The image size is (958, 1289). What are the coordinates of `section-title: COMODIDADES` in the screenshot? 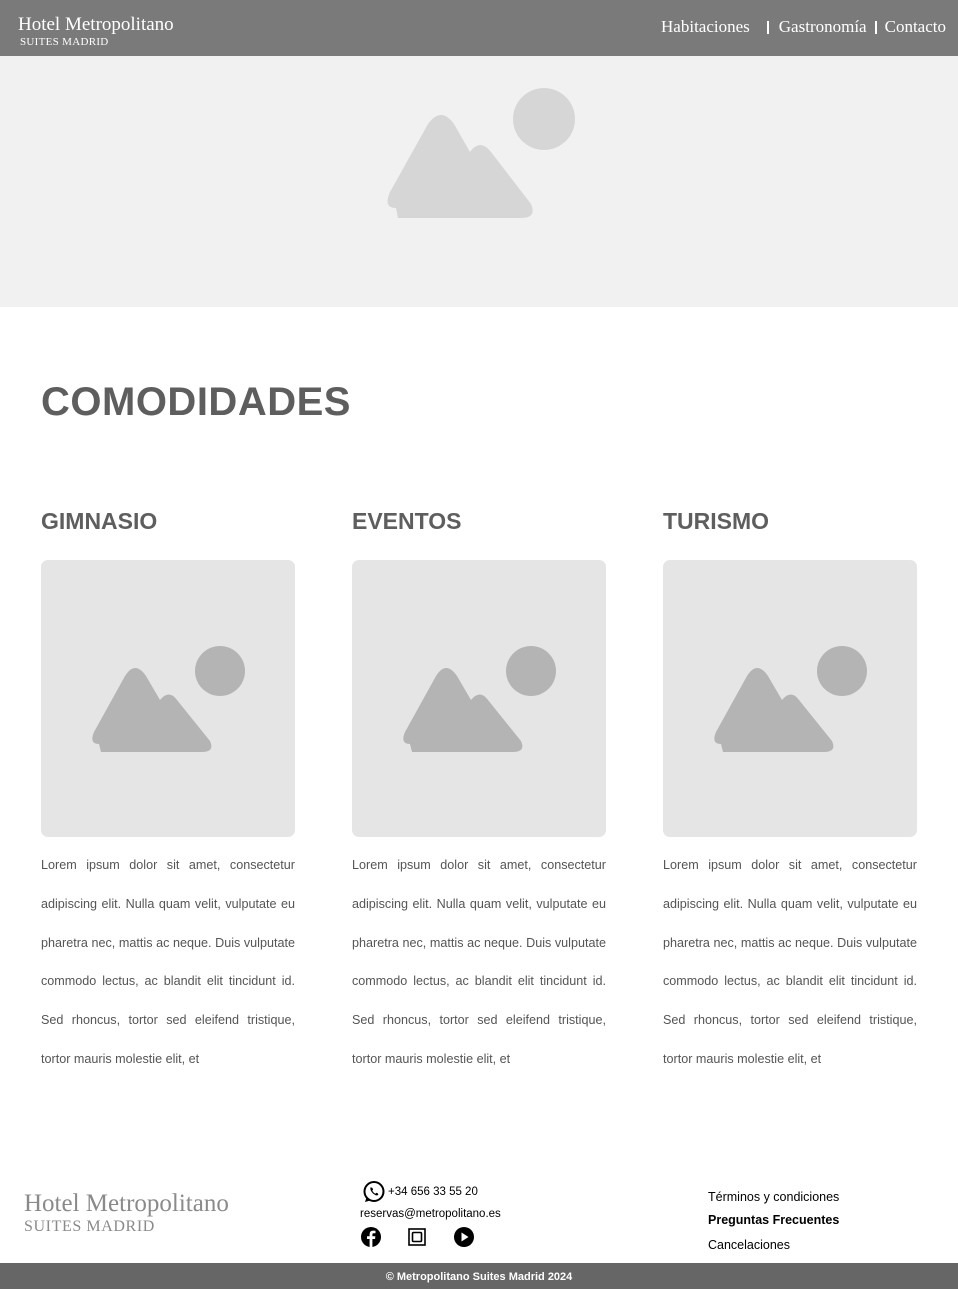 It's located at (196, 402).